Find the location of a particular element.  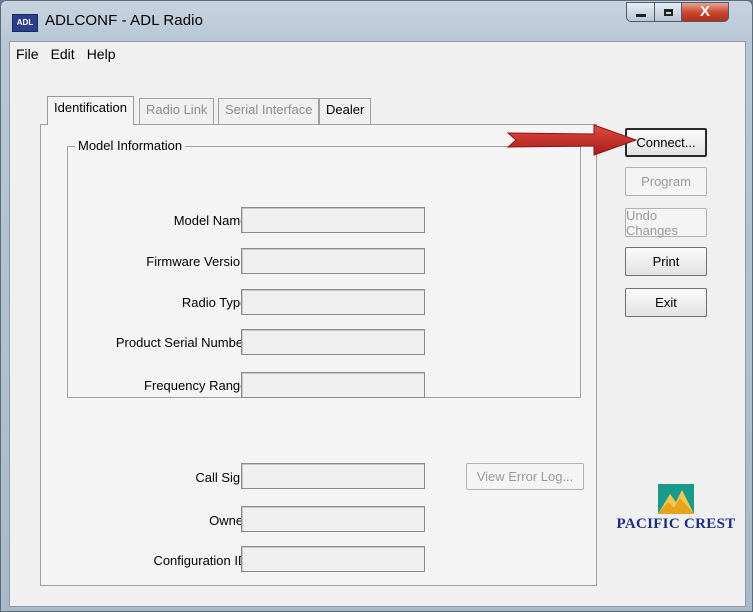

tab-serial-interface: Serial Interface is located at coordinates (269, 111).